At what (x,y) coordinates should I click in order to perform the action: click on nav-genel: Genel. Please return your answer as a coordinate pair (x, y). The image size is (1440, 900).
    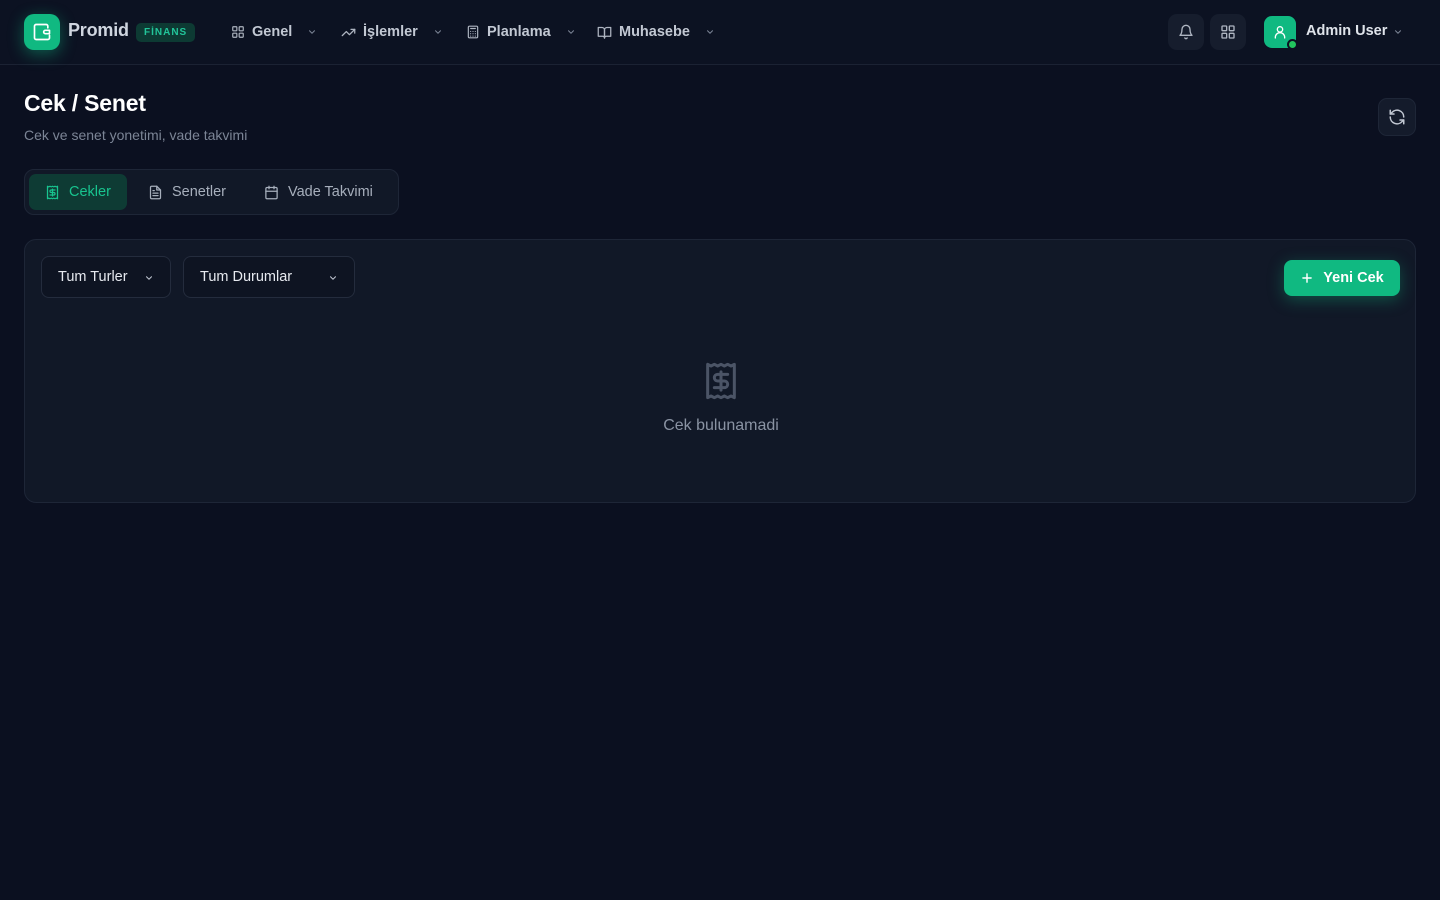
    Looking at the image, I should click on (274, 32).